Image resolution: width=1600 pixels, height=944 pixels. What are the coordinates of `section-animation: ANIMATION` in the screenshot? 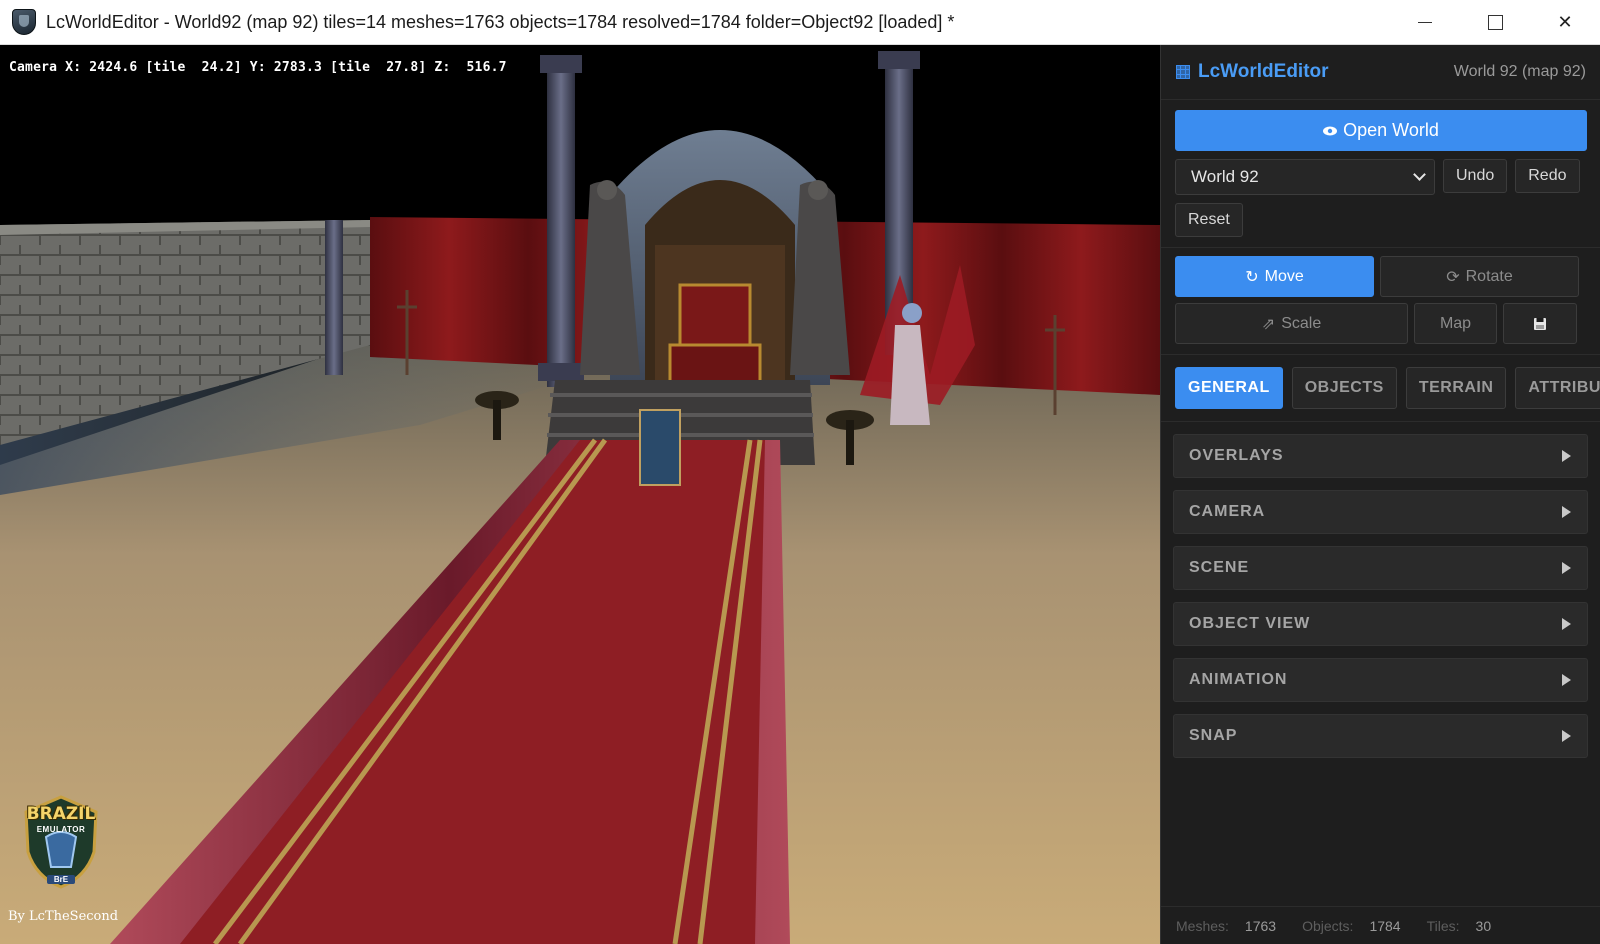 It's located at (1380, 680).